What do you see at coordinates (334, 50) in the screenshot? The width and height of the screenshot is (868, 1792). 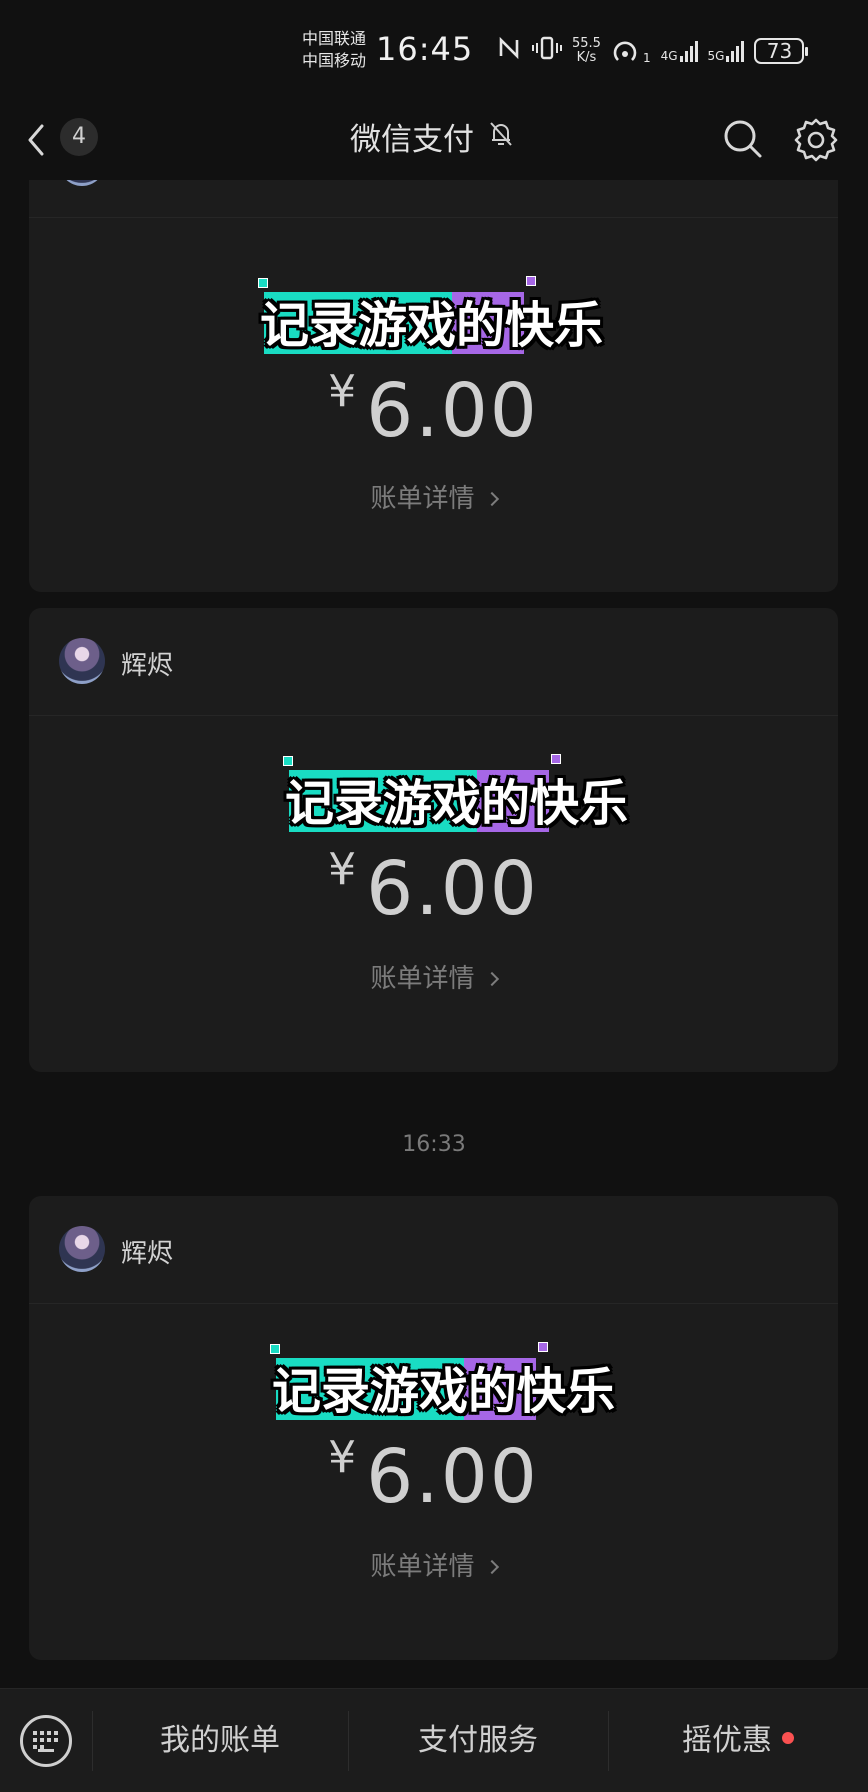 I see `carrier-info: 中国联通 中国移动` at bounding box center [334, 50].